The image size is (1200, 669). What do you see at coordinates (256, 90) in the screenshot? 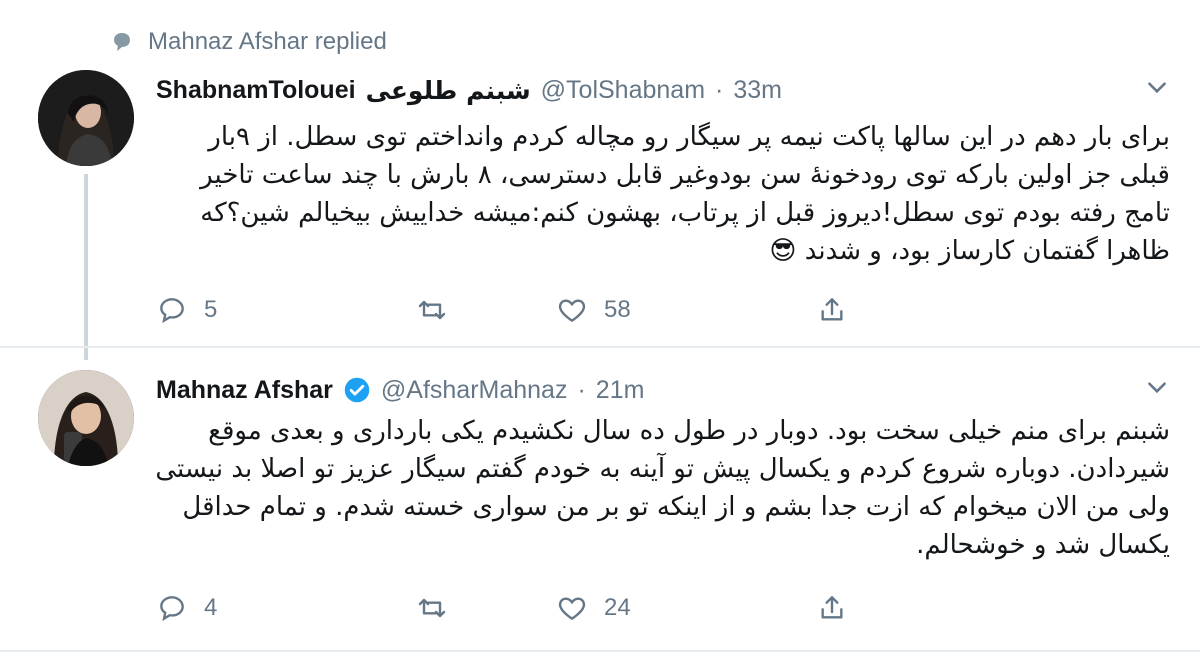
I see `display-name: ShabnamTolouei` at bounding box center [256, 90].